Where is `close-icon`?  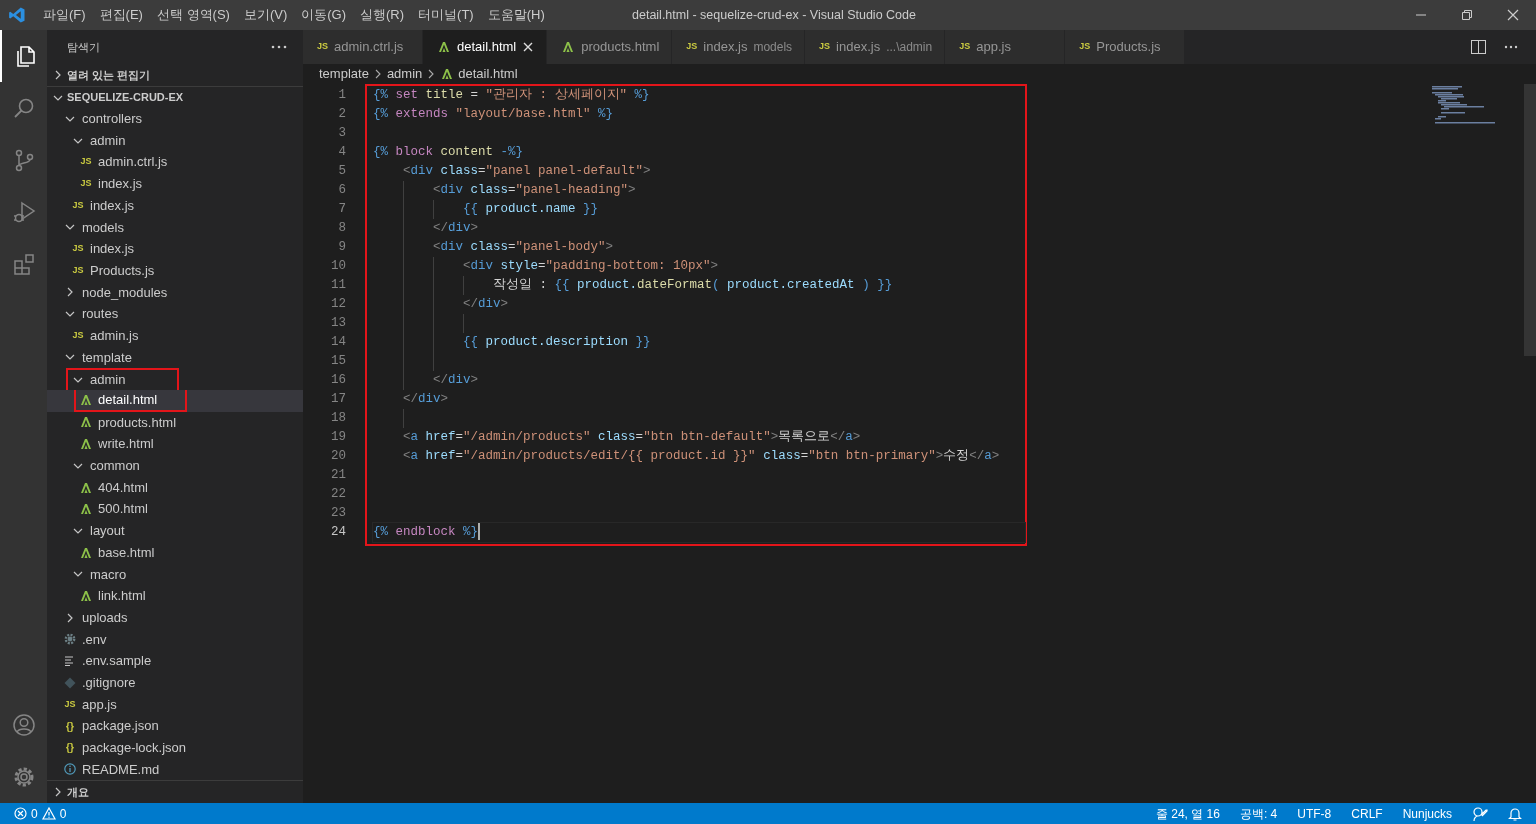 close-icon is located at coordinates (528, 47).